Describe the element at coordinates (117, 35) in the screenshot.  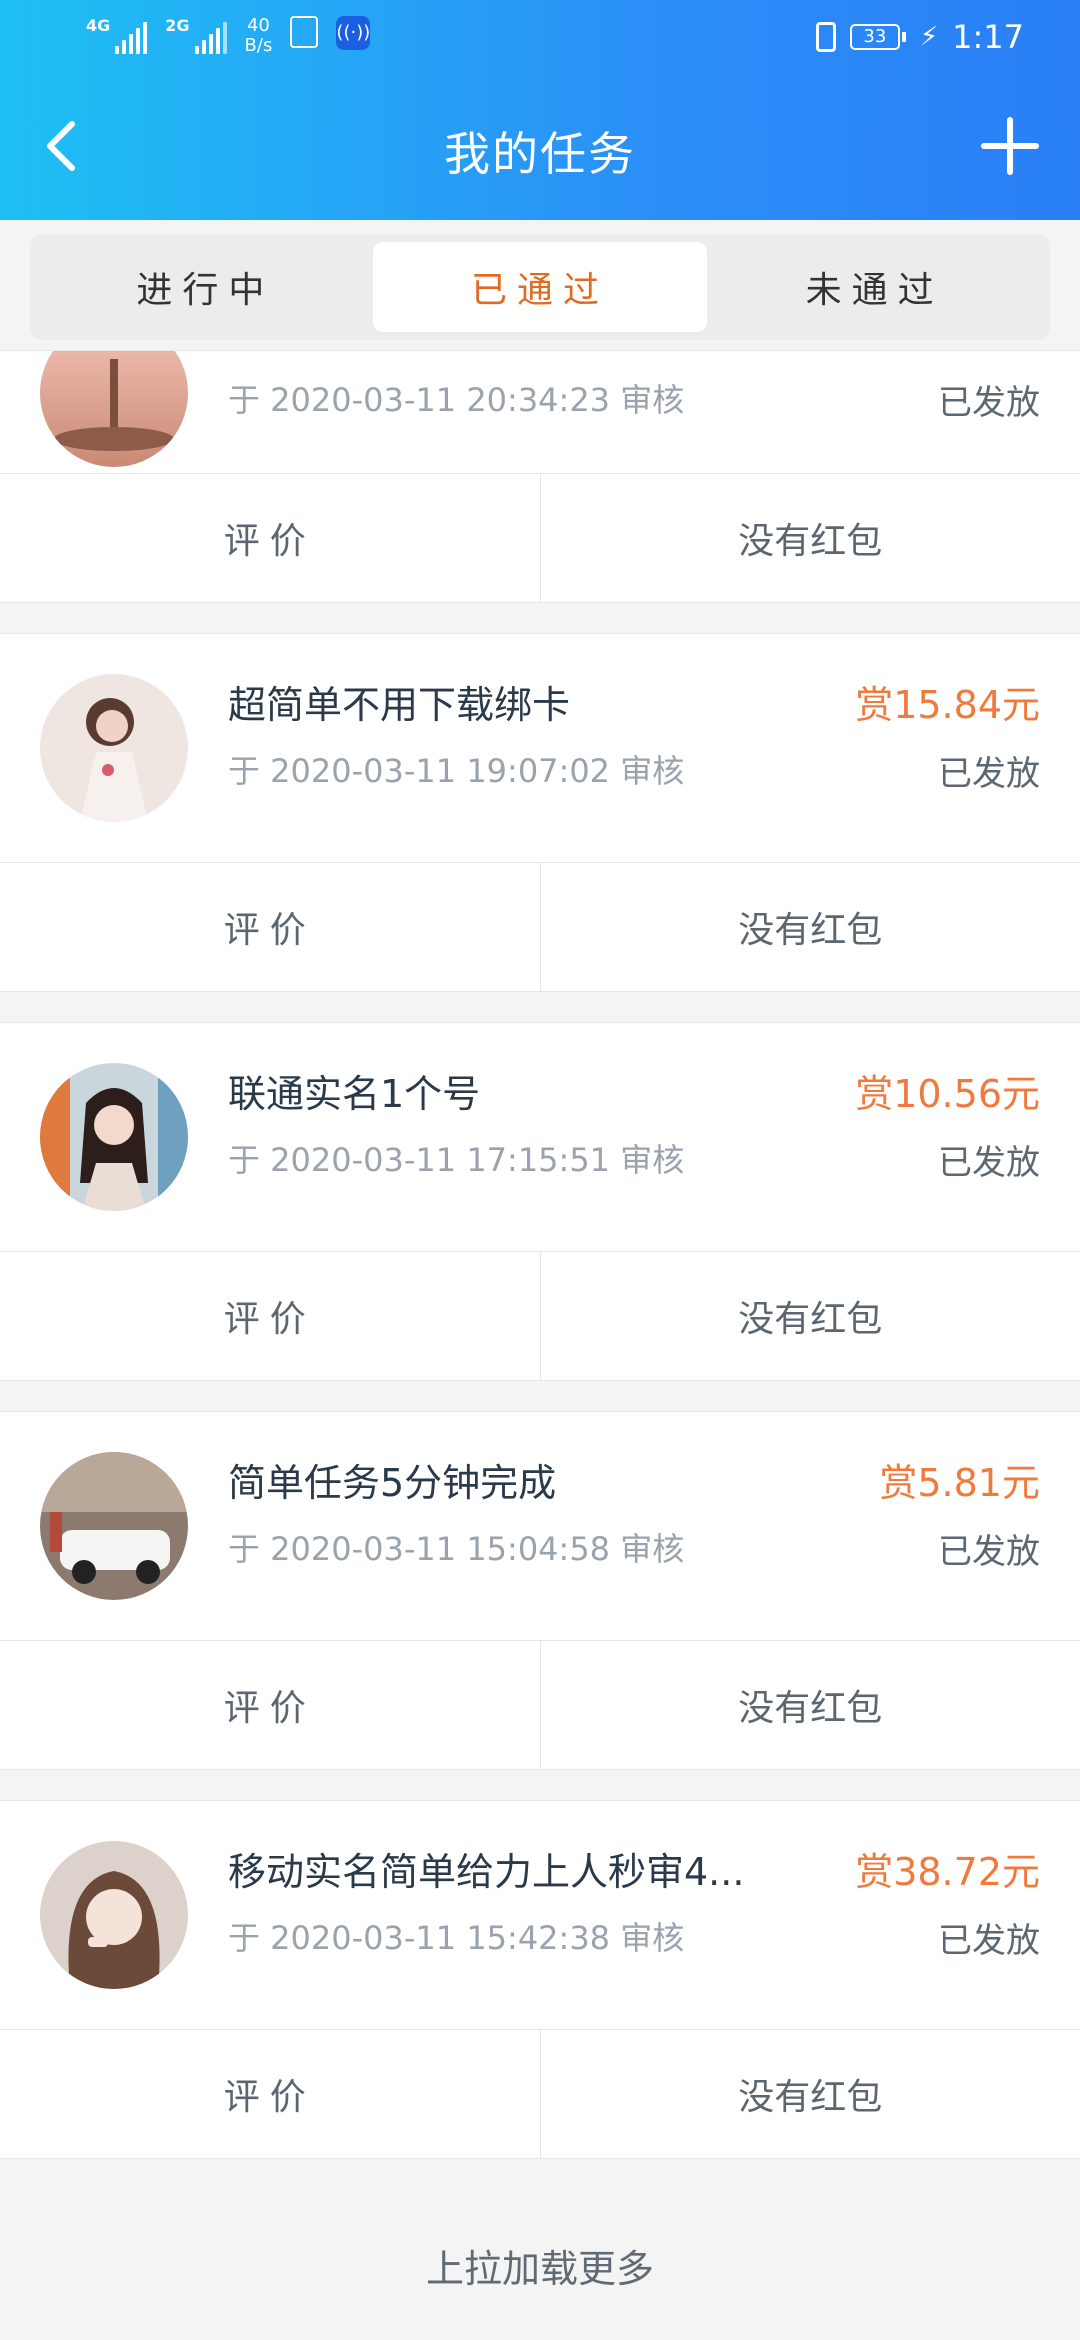
I see `signal-4g-icon: 4G` at that location.